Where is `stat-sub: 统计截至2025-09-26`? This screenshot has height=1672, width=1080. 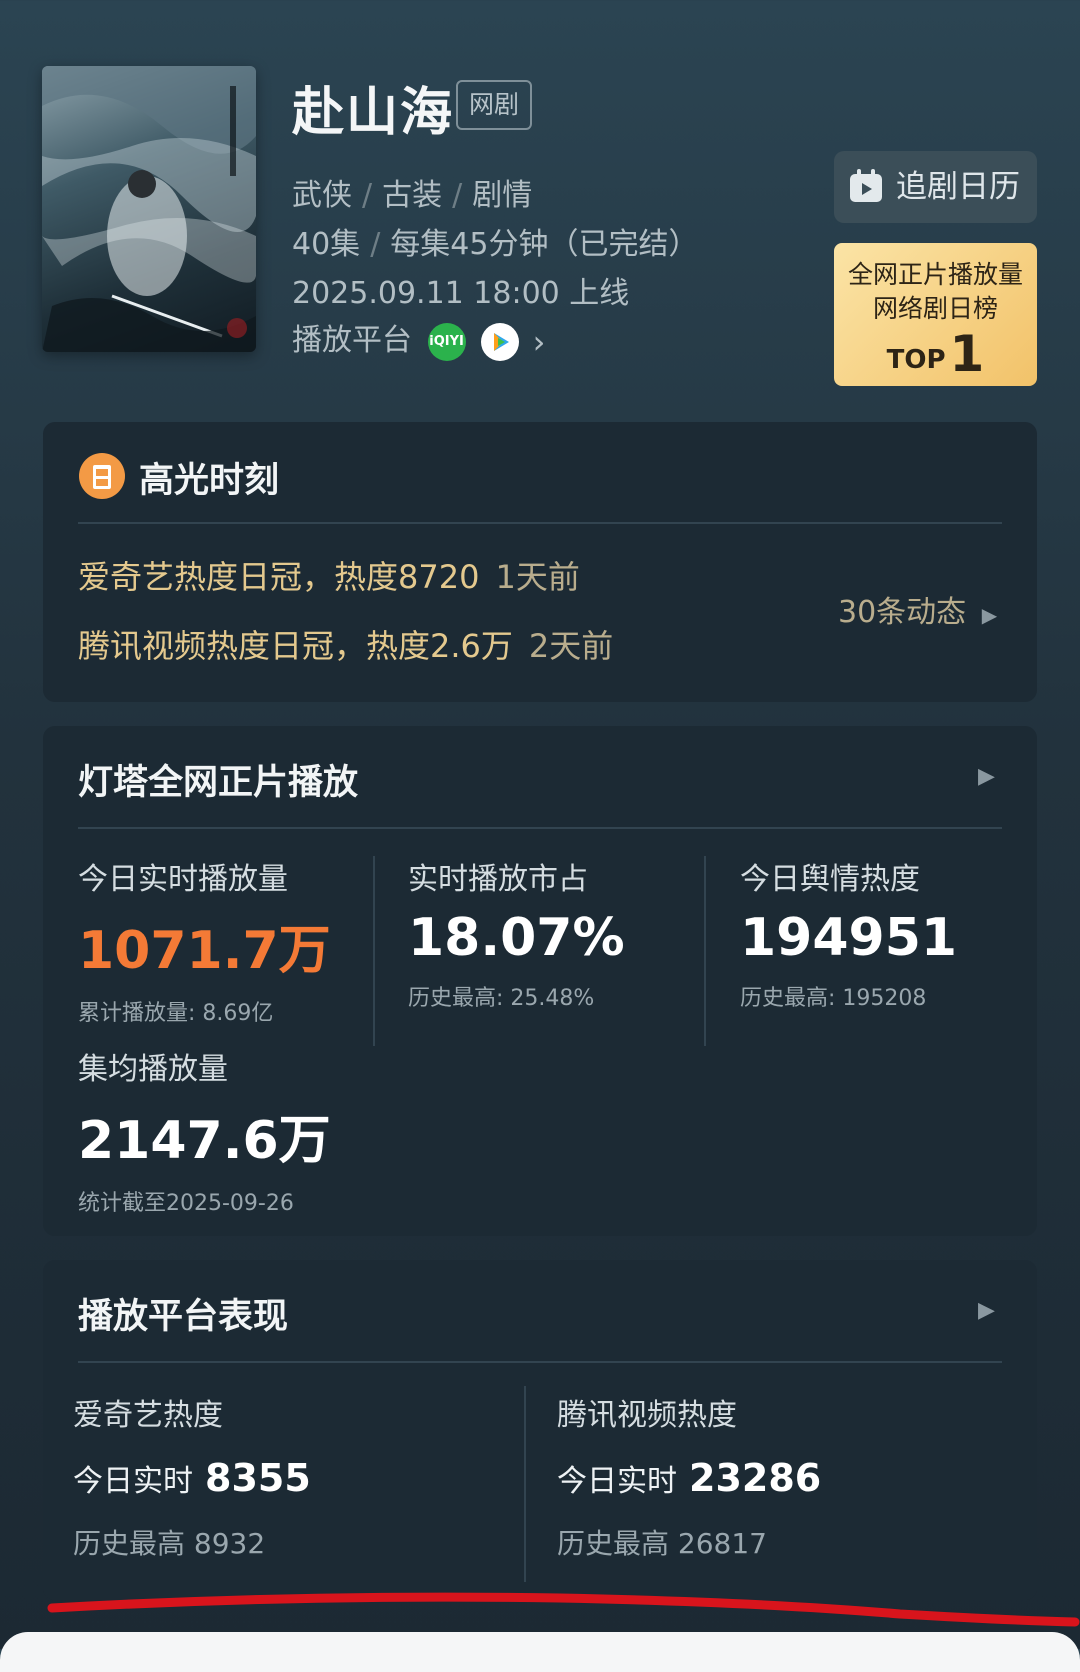 stat-sub: 统计截至2025-09-26 is located at coordinates (186, 1203).